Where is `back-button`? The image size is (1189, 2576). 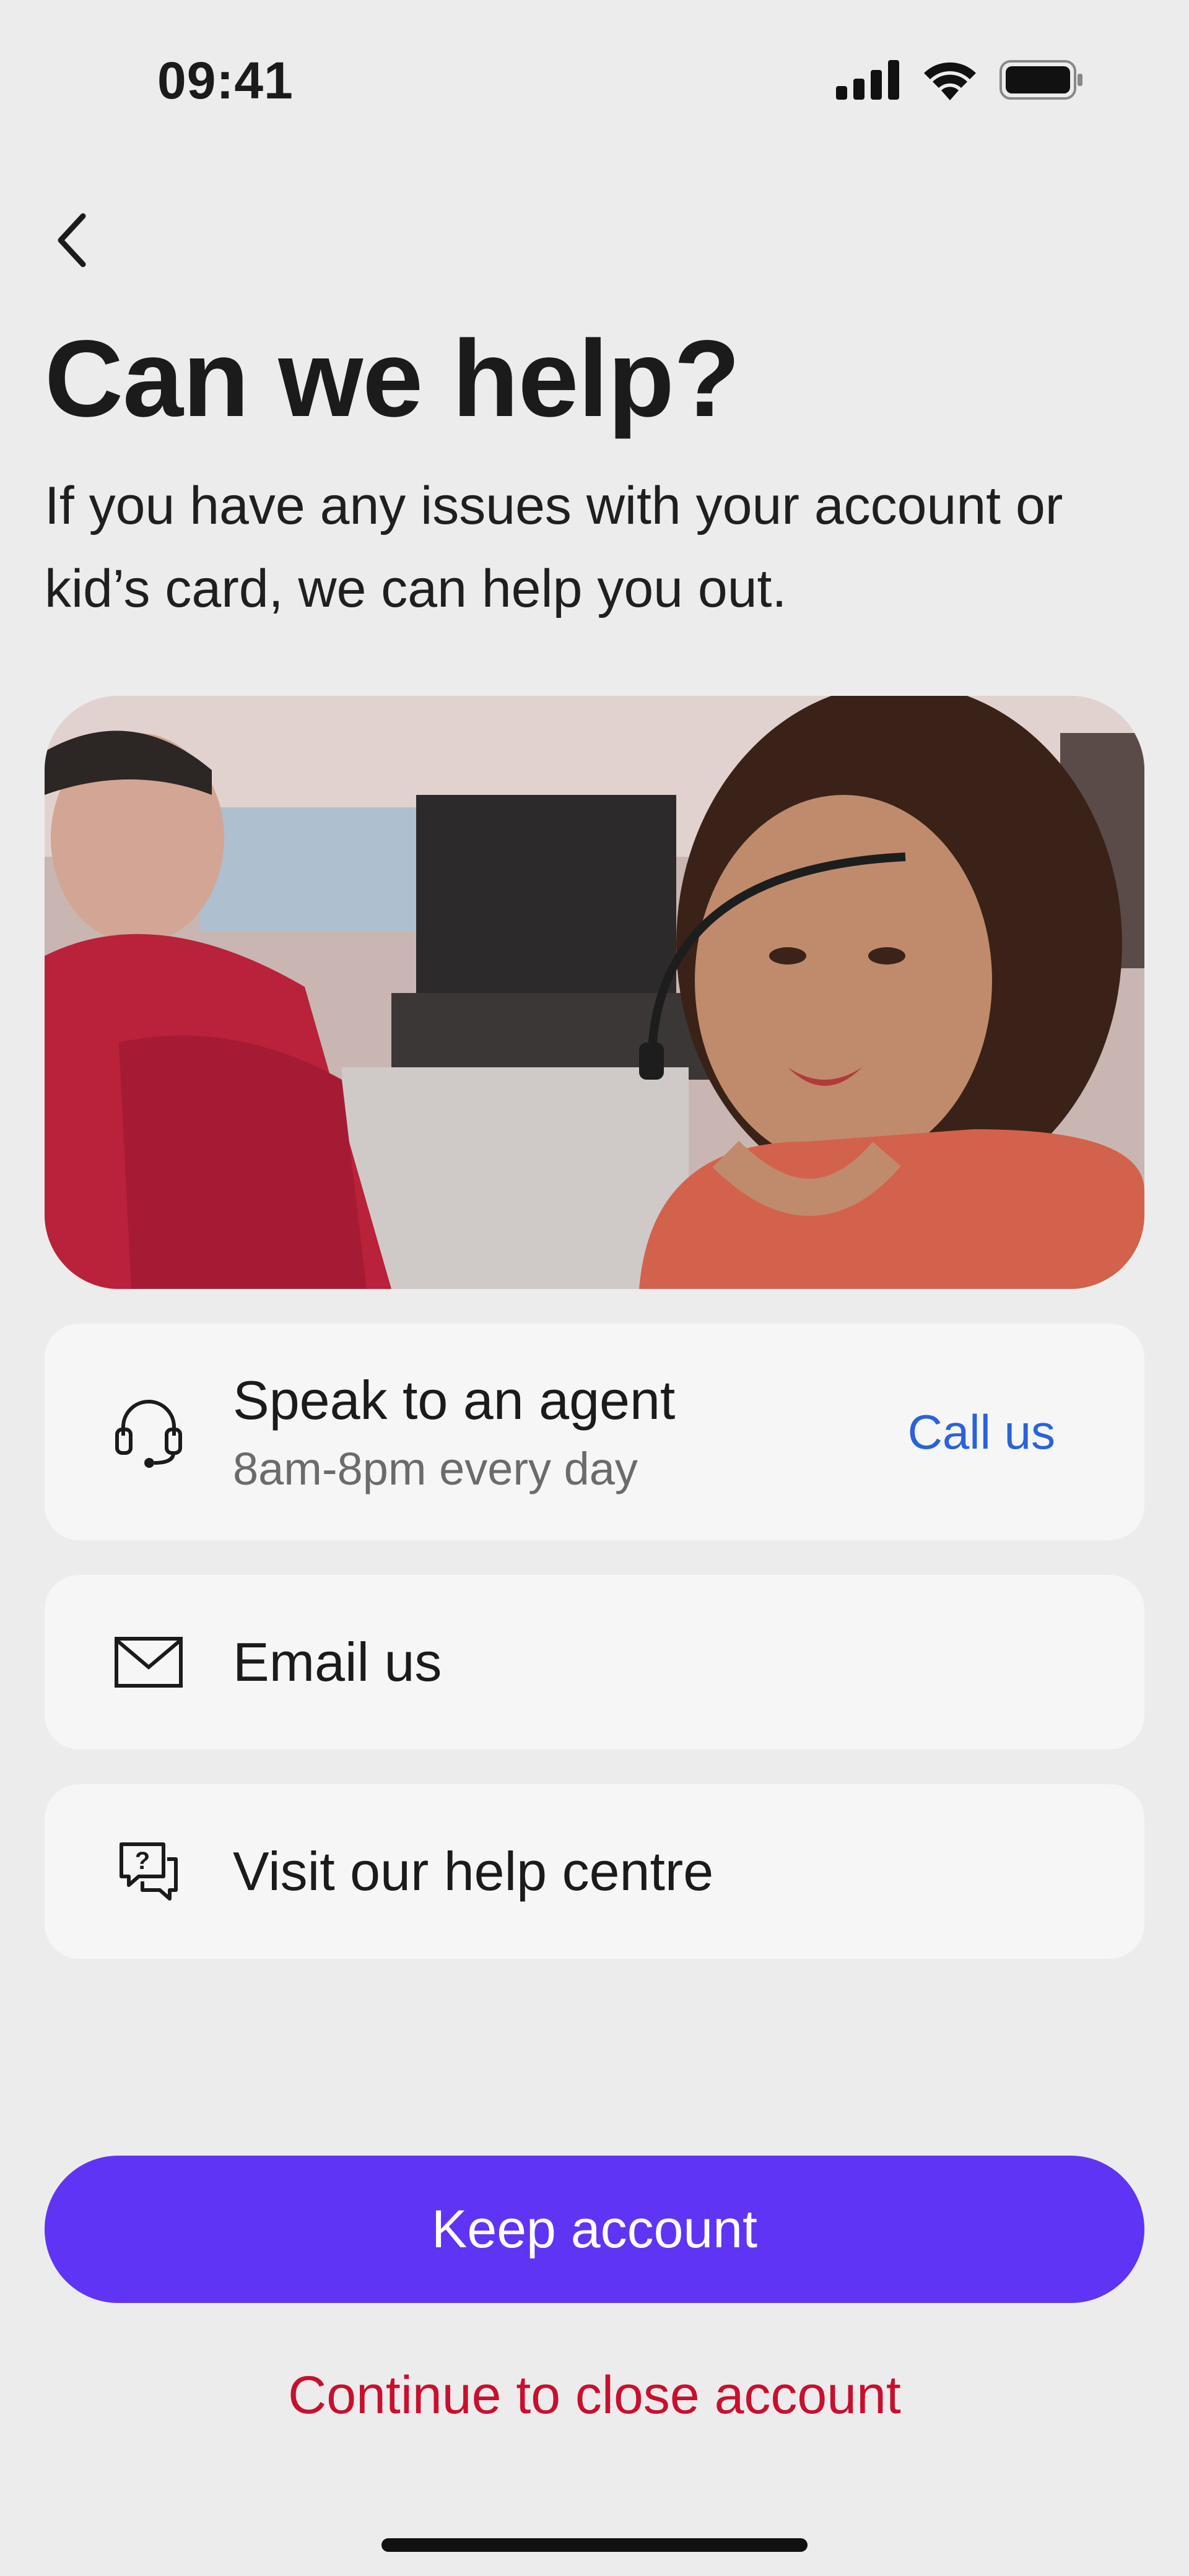
back-button is located at coordinates (72, 241).